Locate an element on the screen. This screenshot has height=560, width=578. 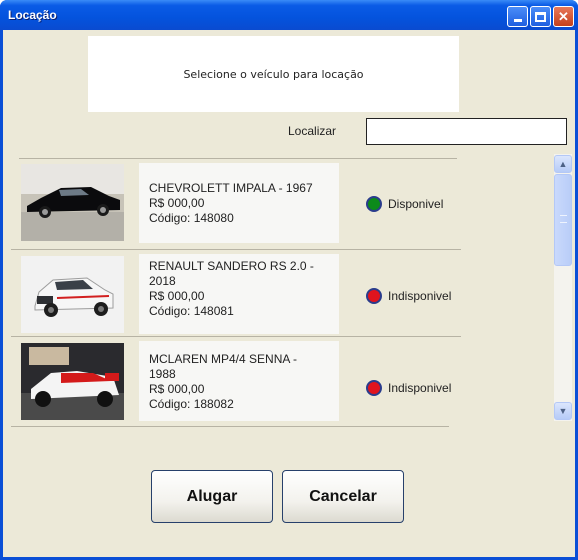
close-icon: ✕ is located at coordinates (563, 16).